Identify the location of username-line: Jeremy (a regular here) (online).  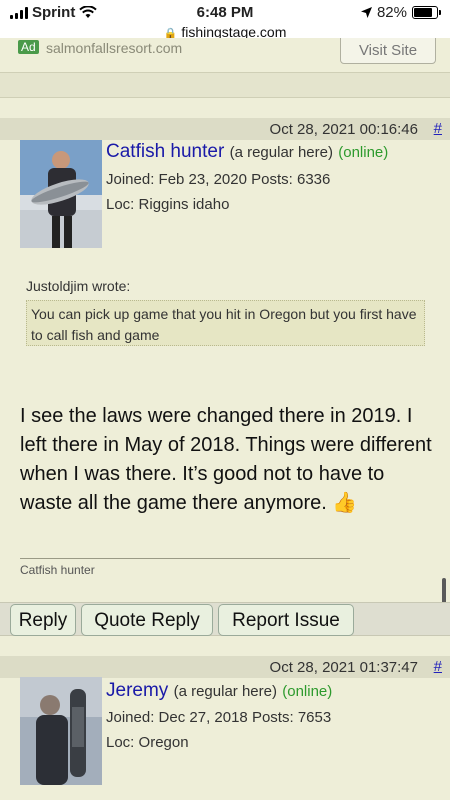
(219, 691).